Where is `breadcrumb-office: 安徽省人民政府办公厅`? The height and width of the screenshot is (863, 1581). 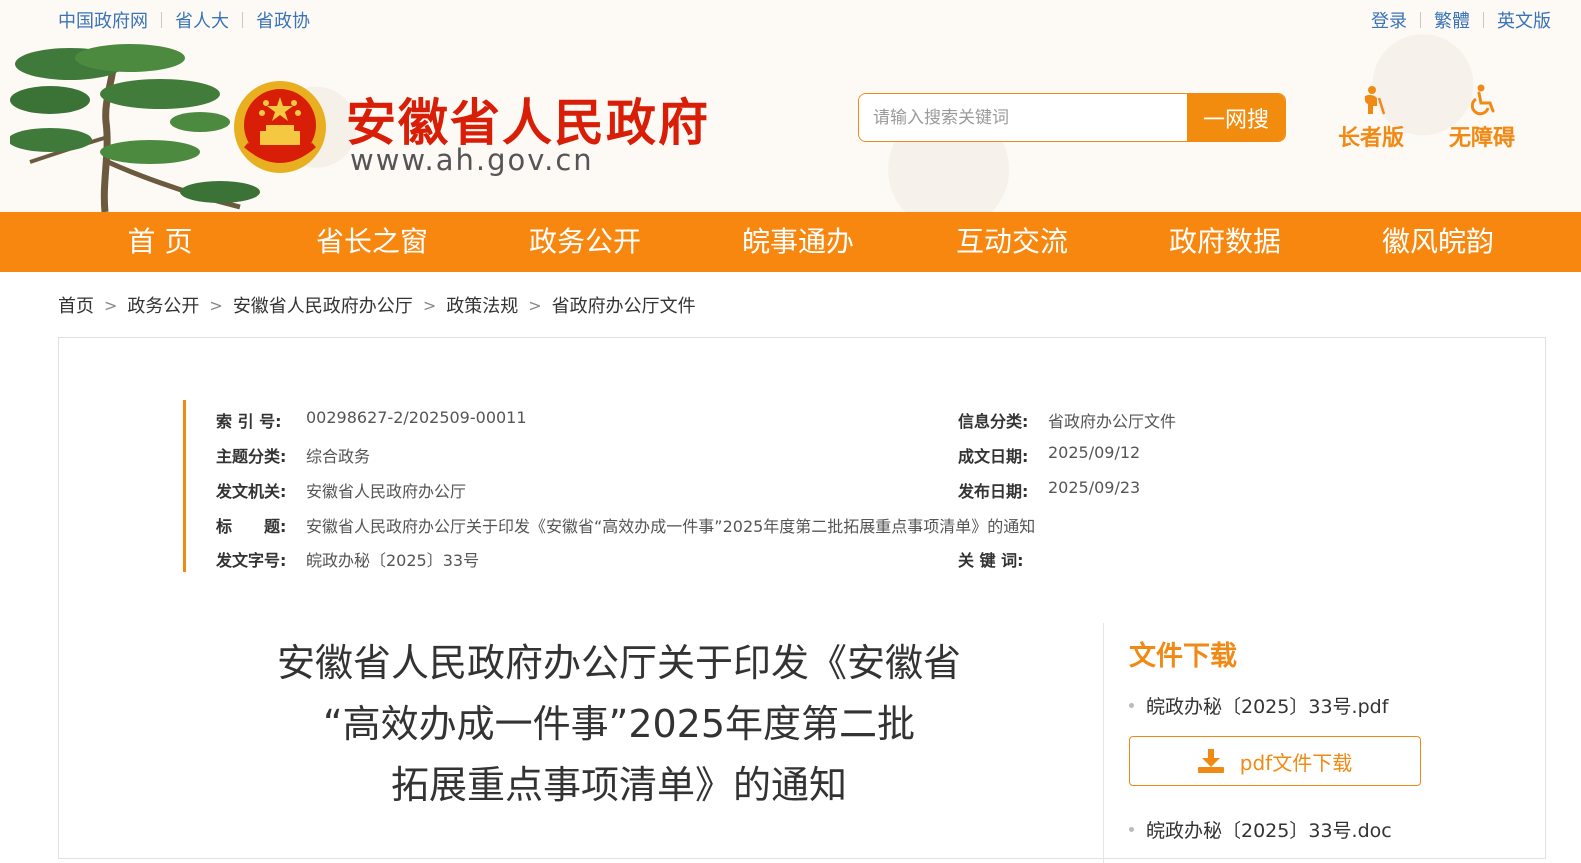 breadcrumb-office: 安徽省人民政府办公厅 is located at coordinates (323, 305).